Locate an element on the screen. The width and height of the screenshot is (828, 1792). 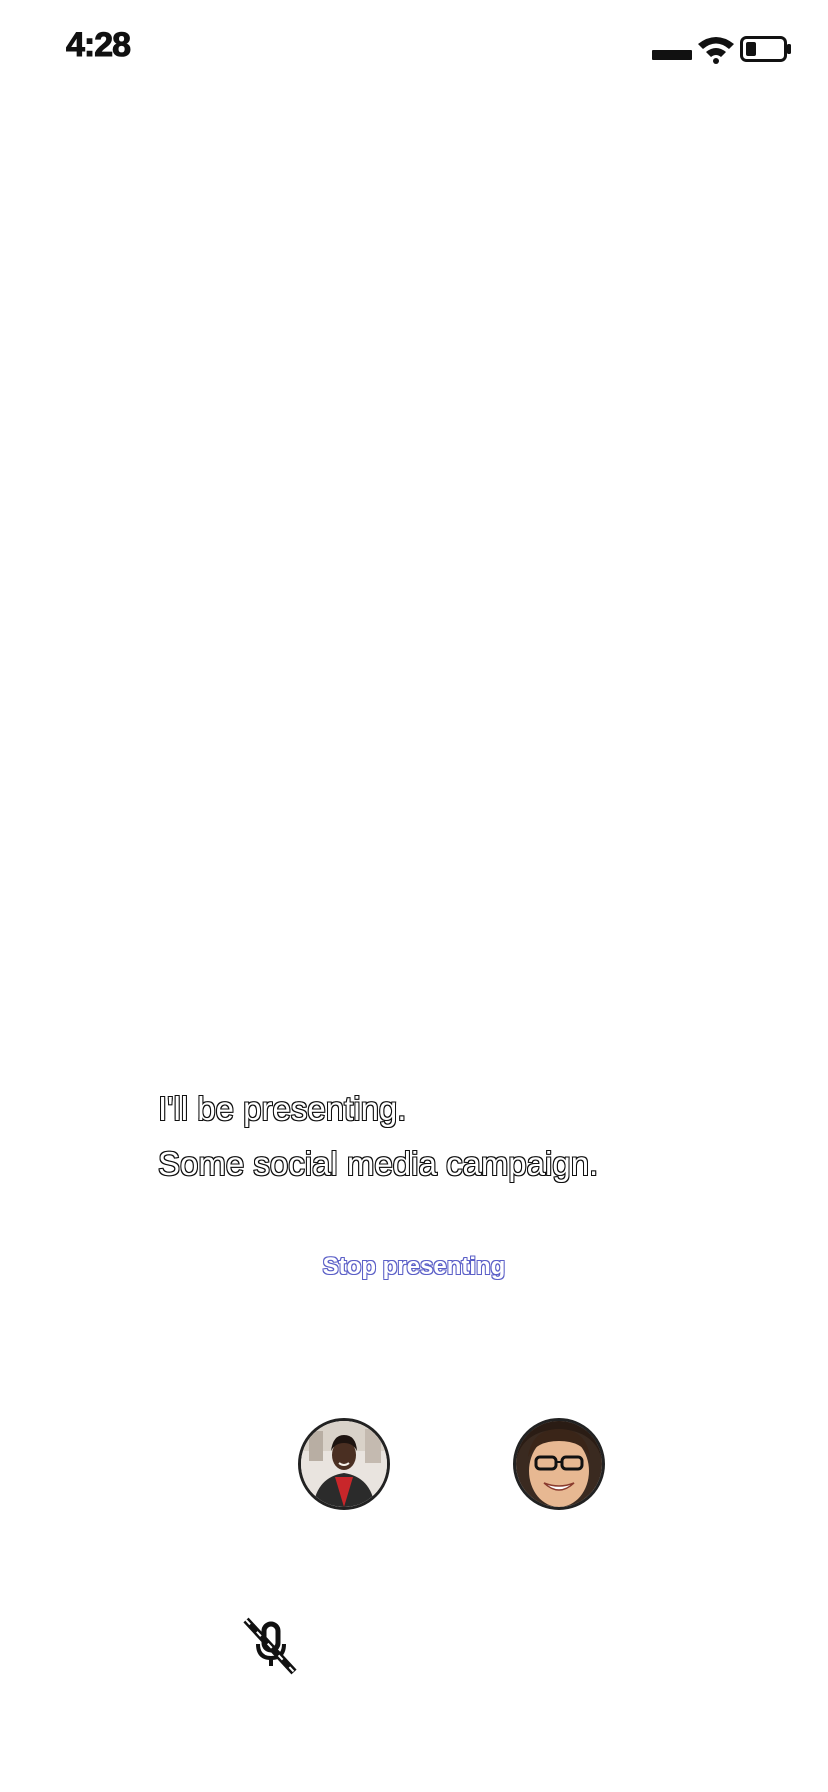
status-bar: 4:28 is located at coordinates (414, 50).